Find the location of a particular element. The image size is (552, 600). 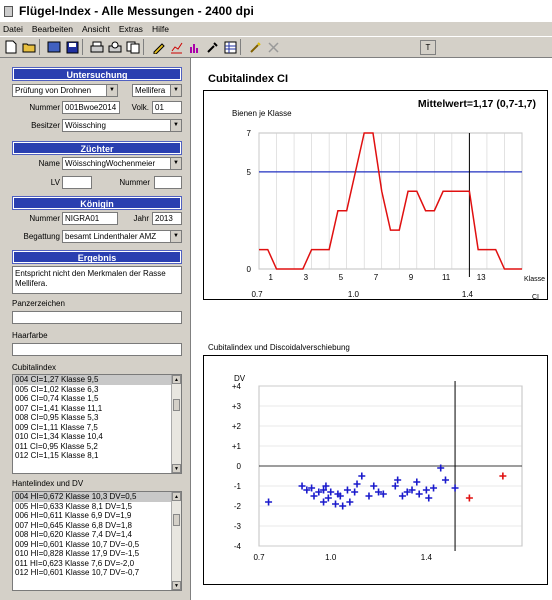

haarfarbe-label: Haarfarbe is located at coordinates (30, 335).